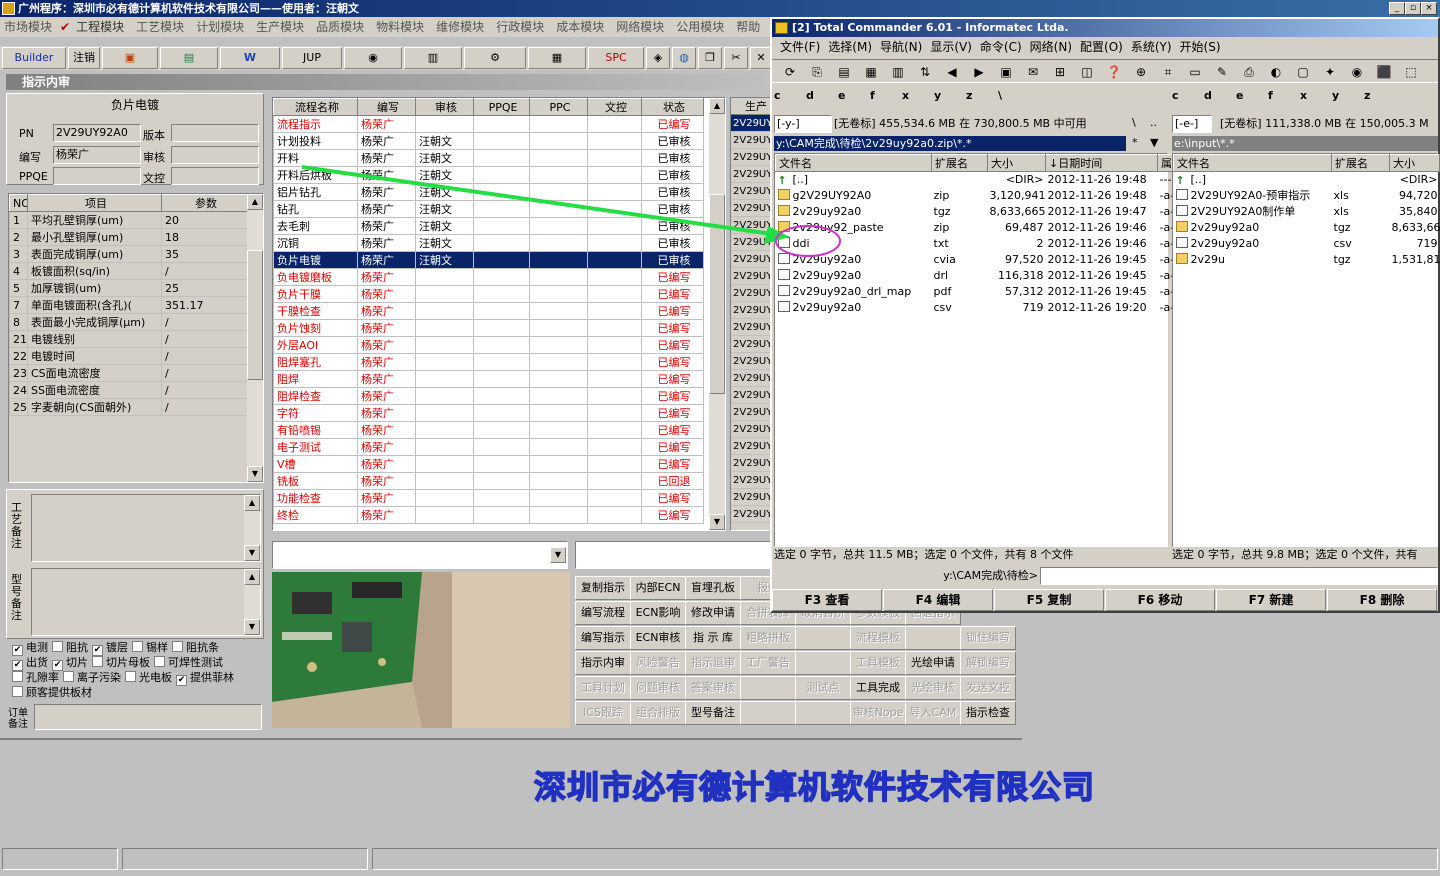 Image resolution: width=1440 pixels, height=876 pixels. I want to click on param-value: 18, so click(204, 237).